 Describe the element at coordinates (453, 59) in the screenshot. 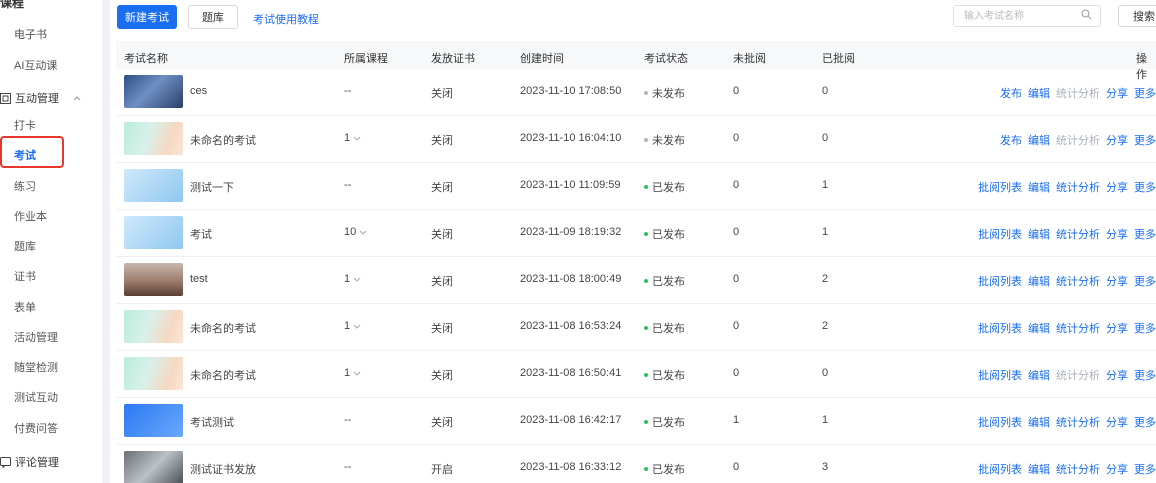

I see `header-certificate: 发放证书` at that location.